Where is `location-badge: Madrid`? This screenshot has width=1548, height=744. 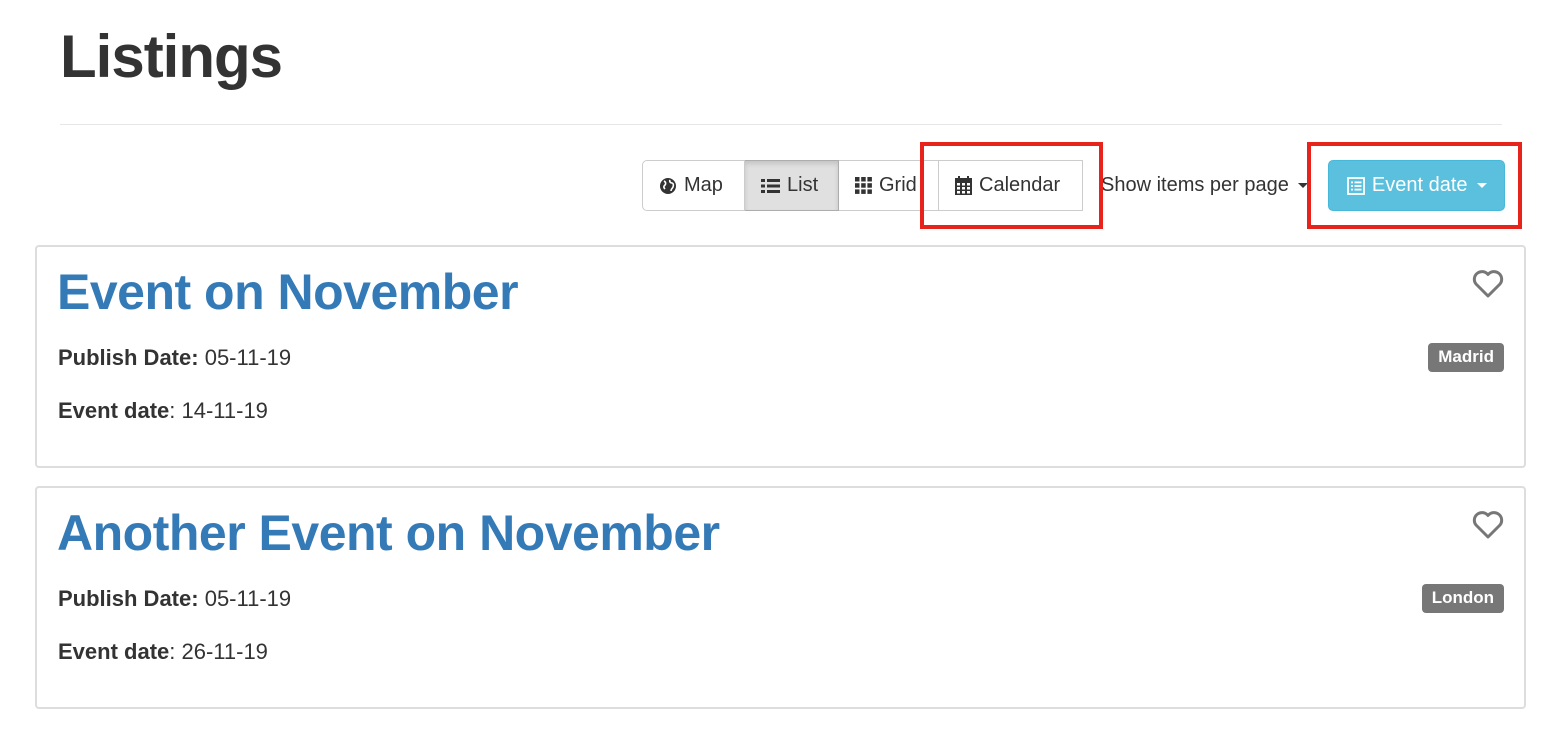 location-badge: Madrid is located at coordinates (1466, 357).